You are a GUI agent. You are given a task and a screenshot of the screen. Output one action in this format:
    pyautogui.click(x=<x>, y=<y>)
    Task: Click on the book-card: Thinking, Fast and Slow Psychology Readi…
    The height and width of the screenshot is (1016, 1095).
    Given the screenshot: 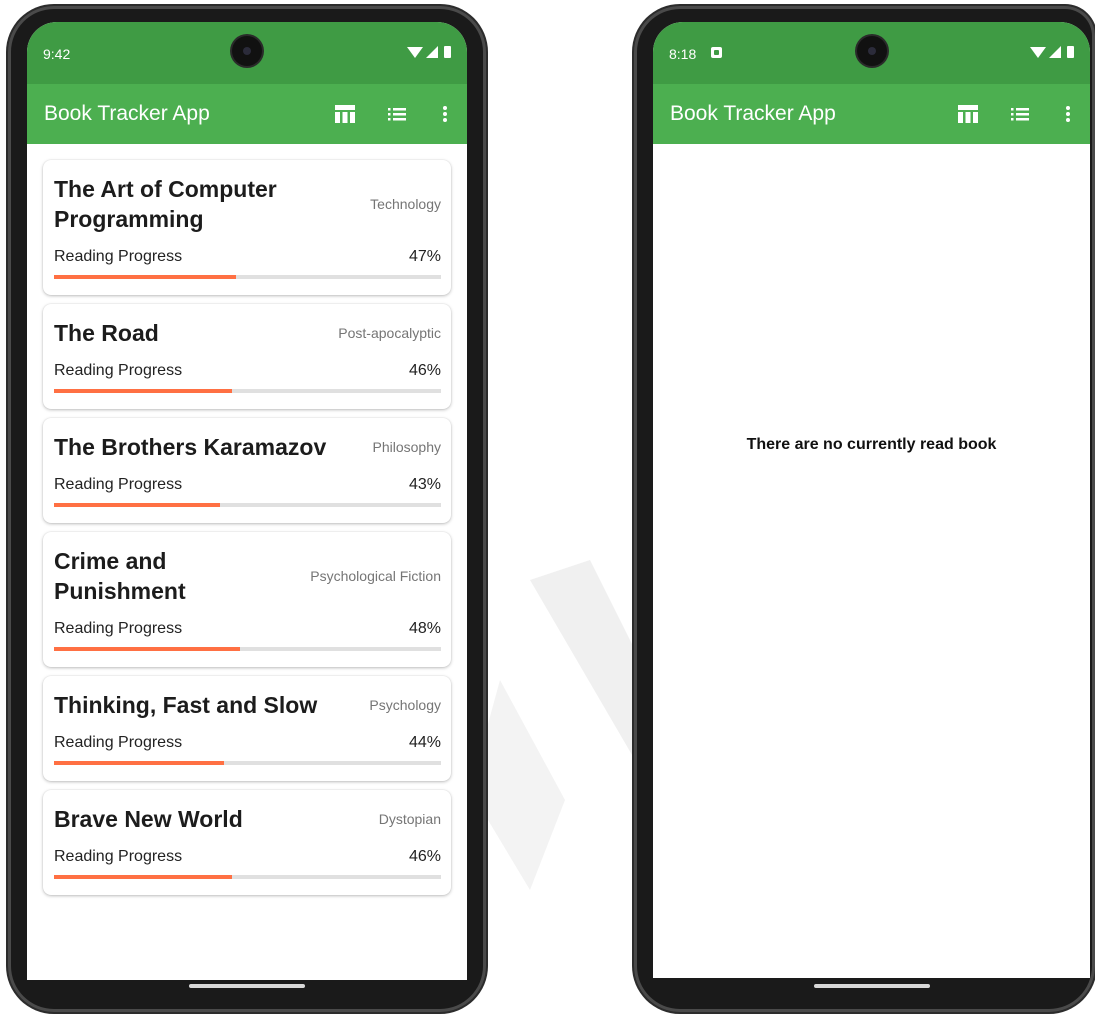 What is the action you would take?
    pyautogui.click(x=247, y=728)
    